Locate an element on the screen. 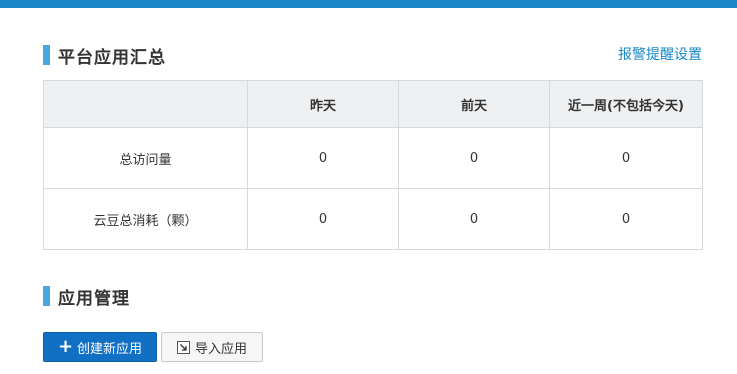 This screenshot has width=737, height=374. plus-icon: + is located at coordinates (65, 346).